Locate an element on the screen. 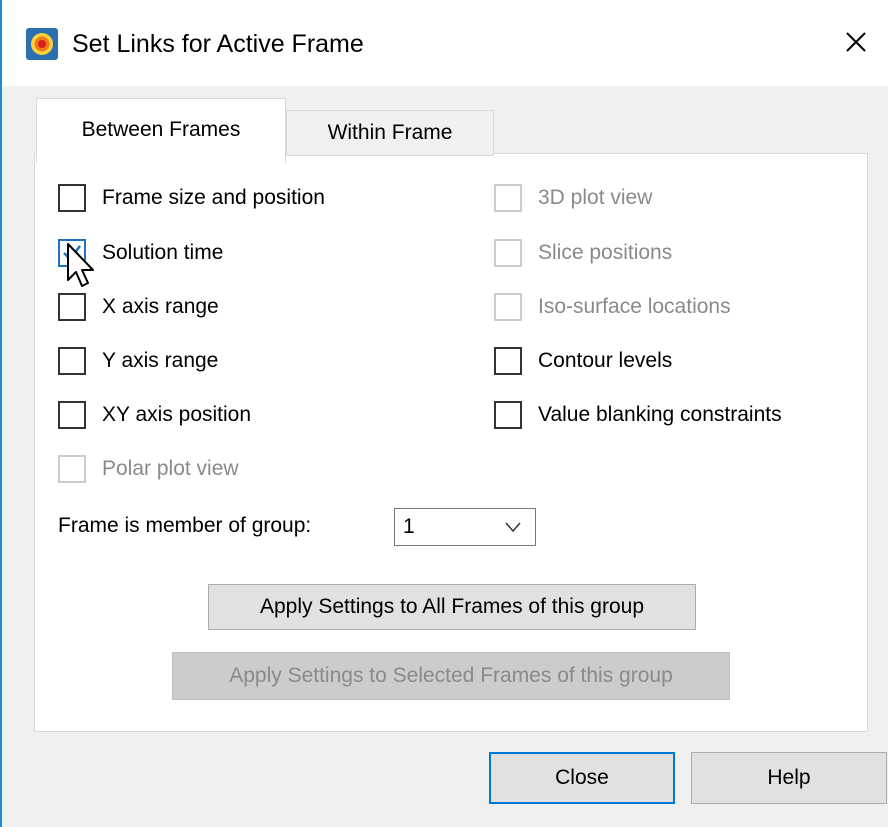  window-title: Set Links for Active Frame is located at coordinates (218, 44).